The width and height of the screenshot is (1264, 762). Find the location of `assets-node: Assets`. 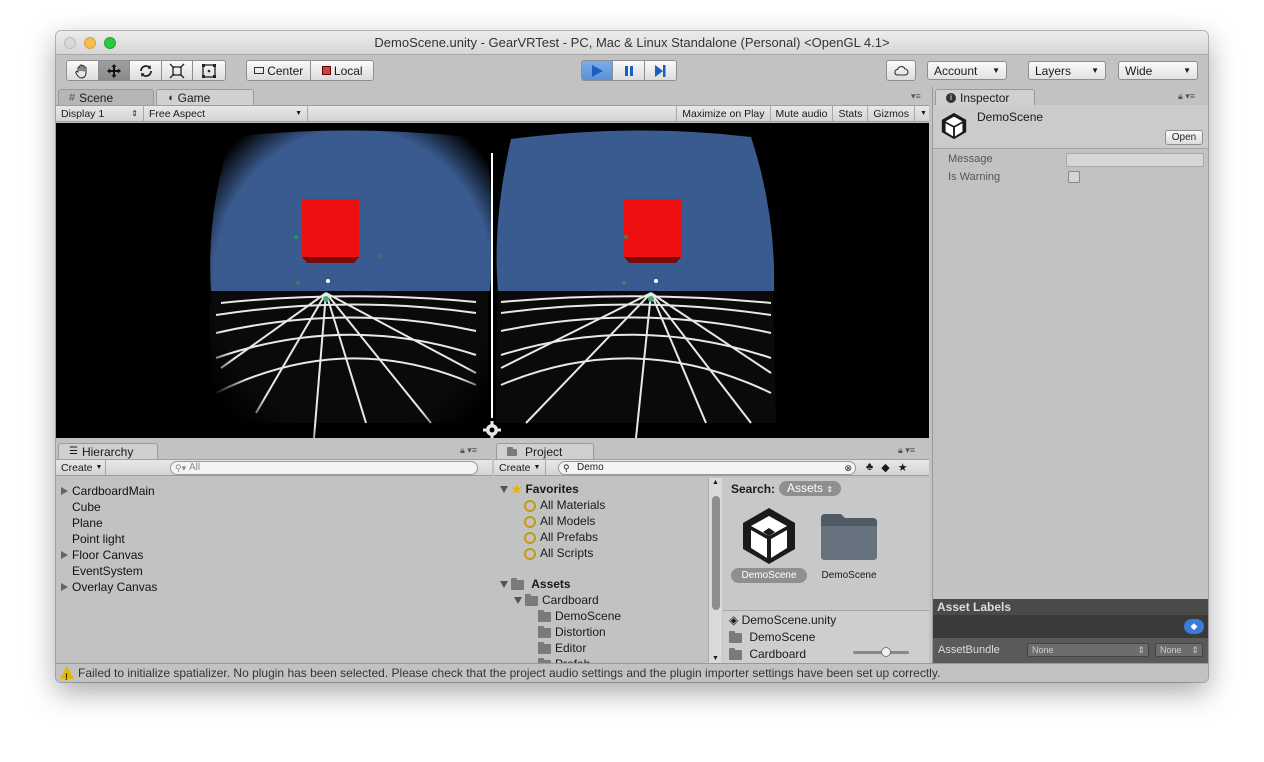

assets-node: Assets is located at coordinates (535, 584).